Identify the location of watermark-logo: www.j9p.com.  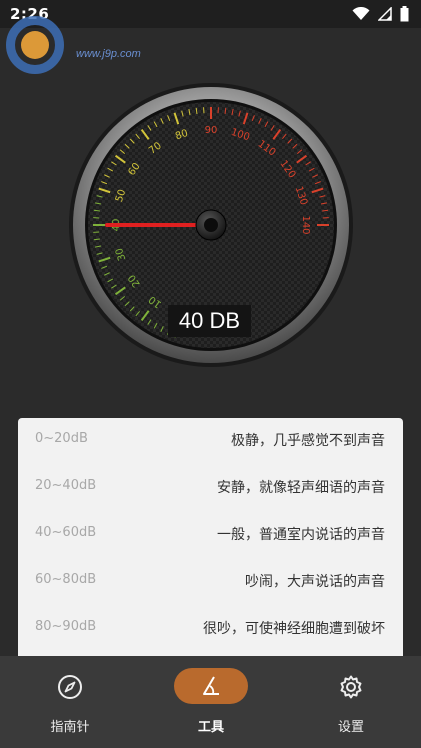
(85, 47).